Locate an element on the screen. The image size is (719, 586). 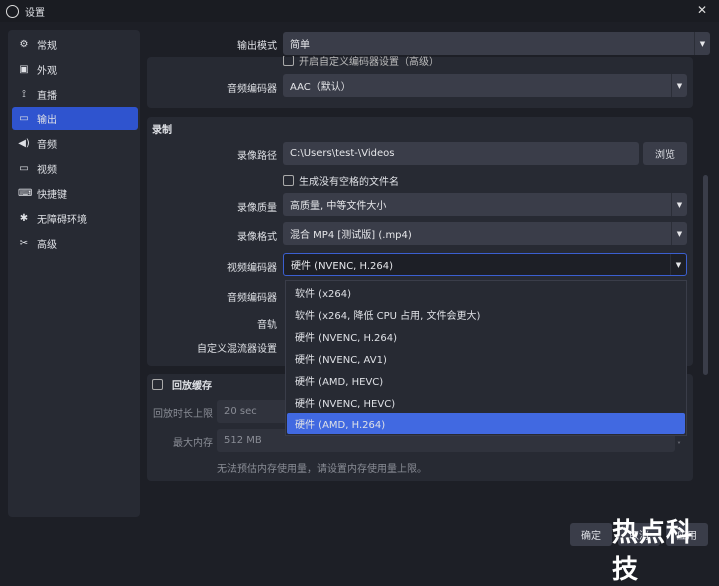
sidebar-item-label: 高级 is located at coordinates (47, 245).